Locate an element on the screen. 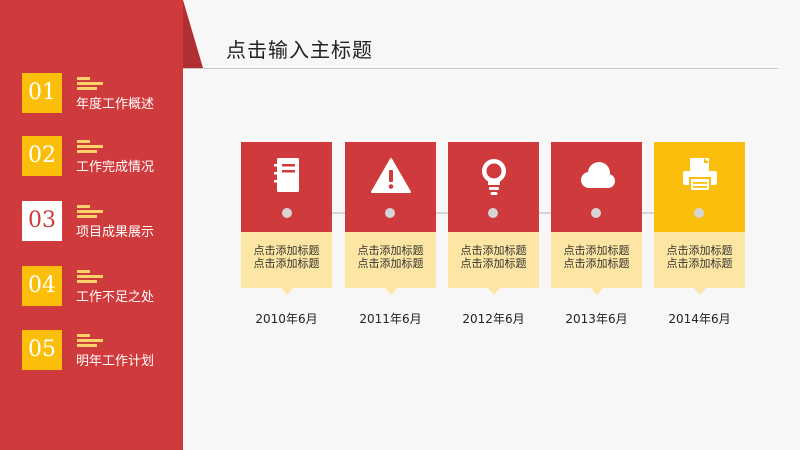  nav-number-3: 03 is located at coordinates (42, 221).